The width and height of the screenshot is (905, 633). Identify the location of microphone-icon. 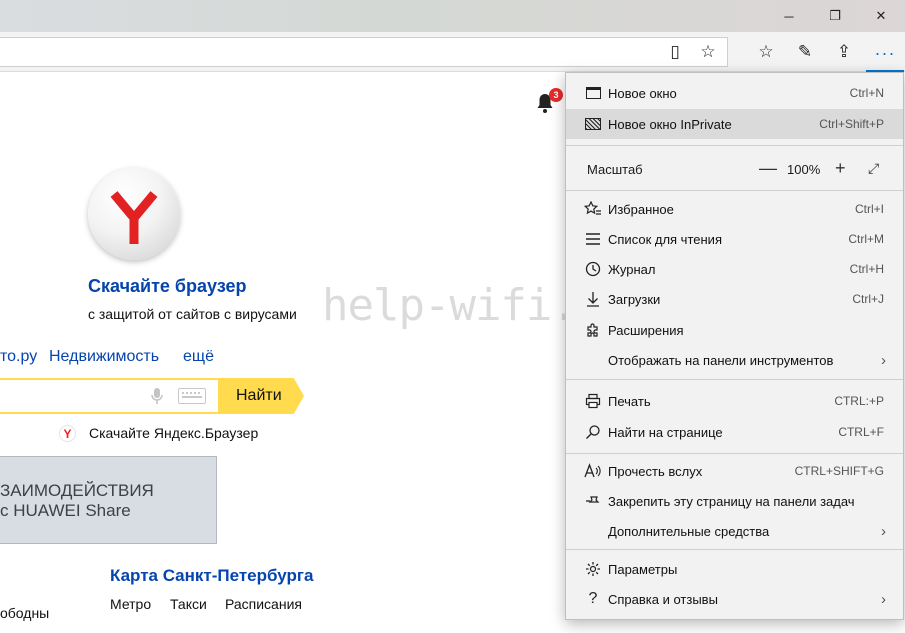
(157, 398).